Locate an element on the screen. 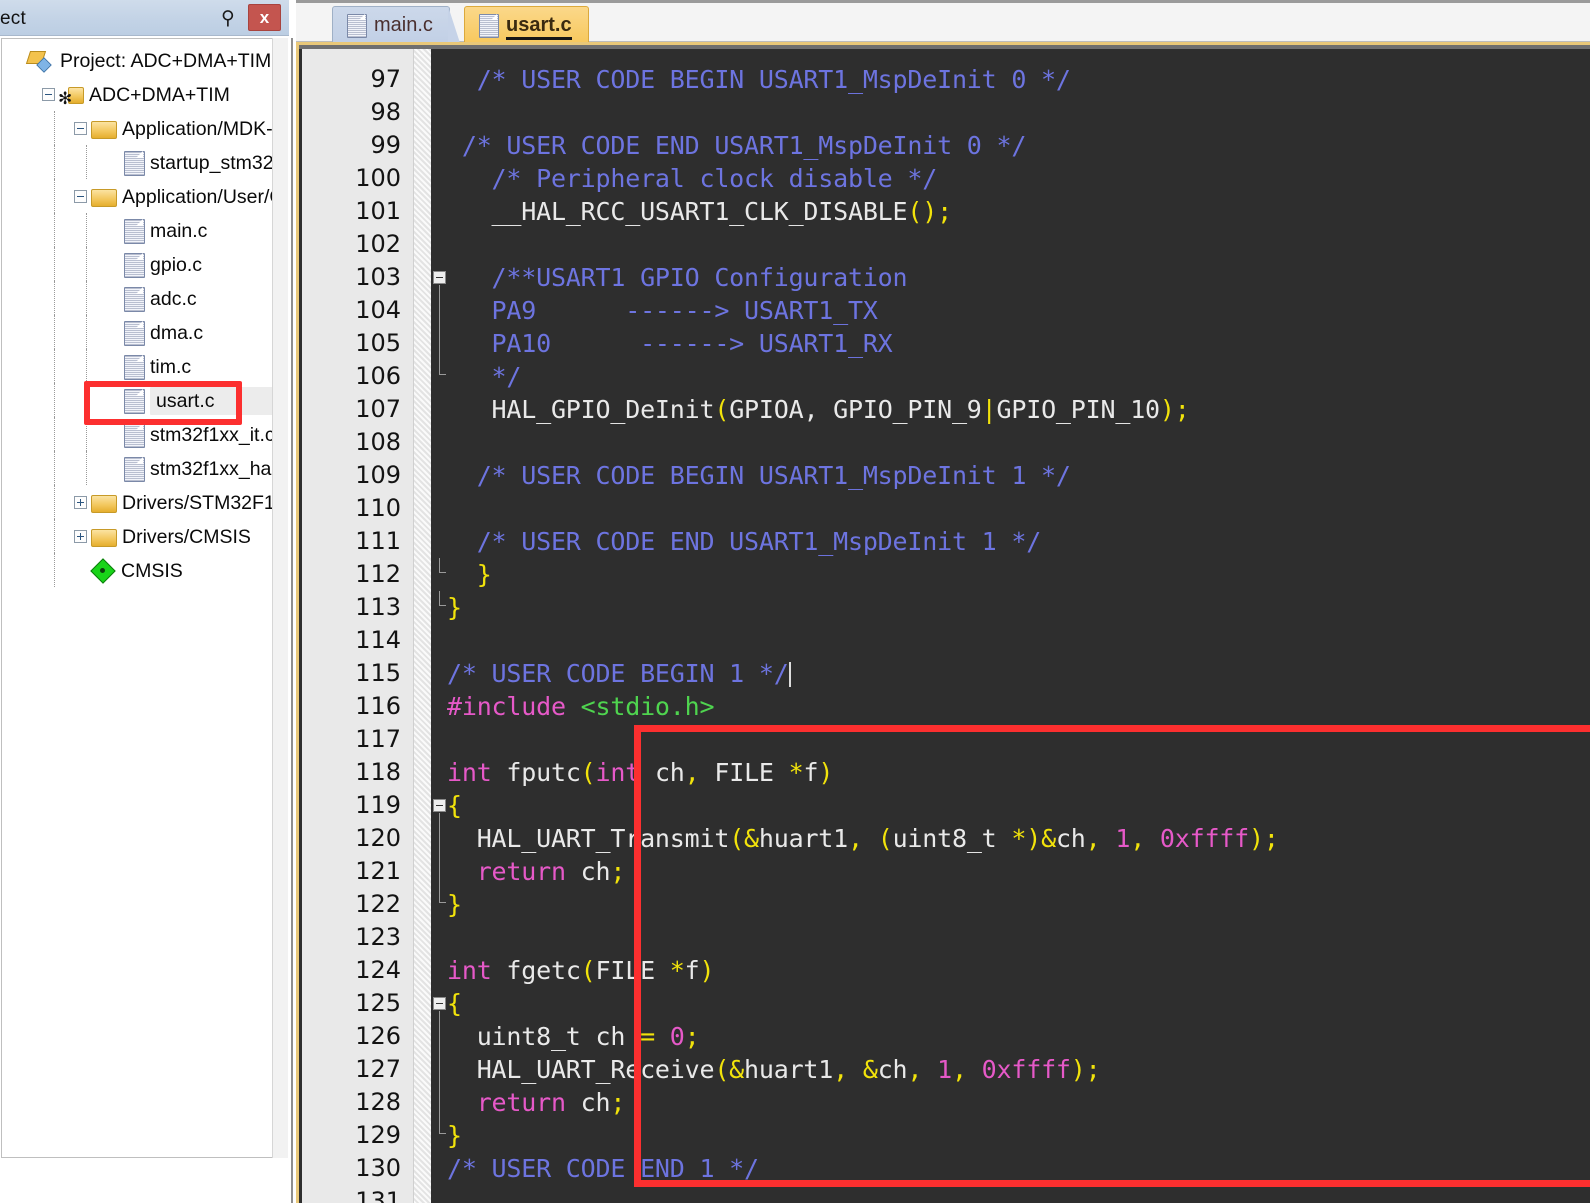  code-line: /* USER CODE END USART1_MspDeInit 1 */ is located at coordinates (1018, 541).